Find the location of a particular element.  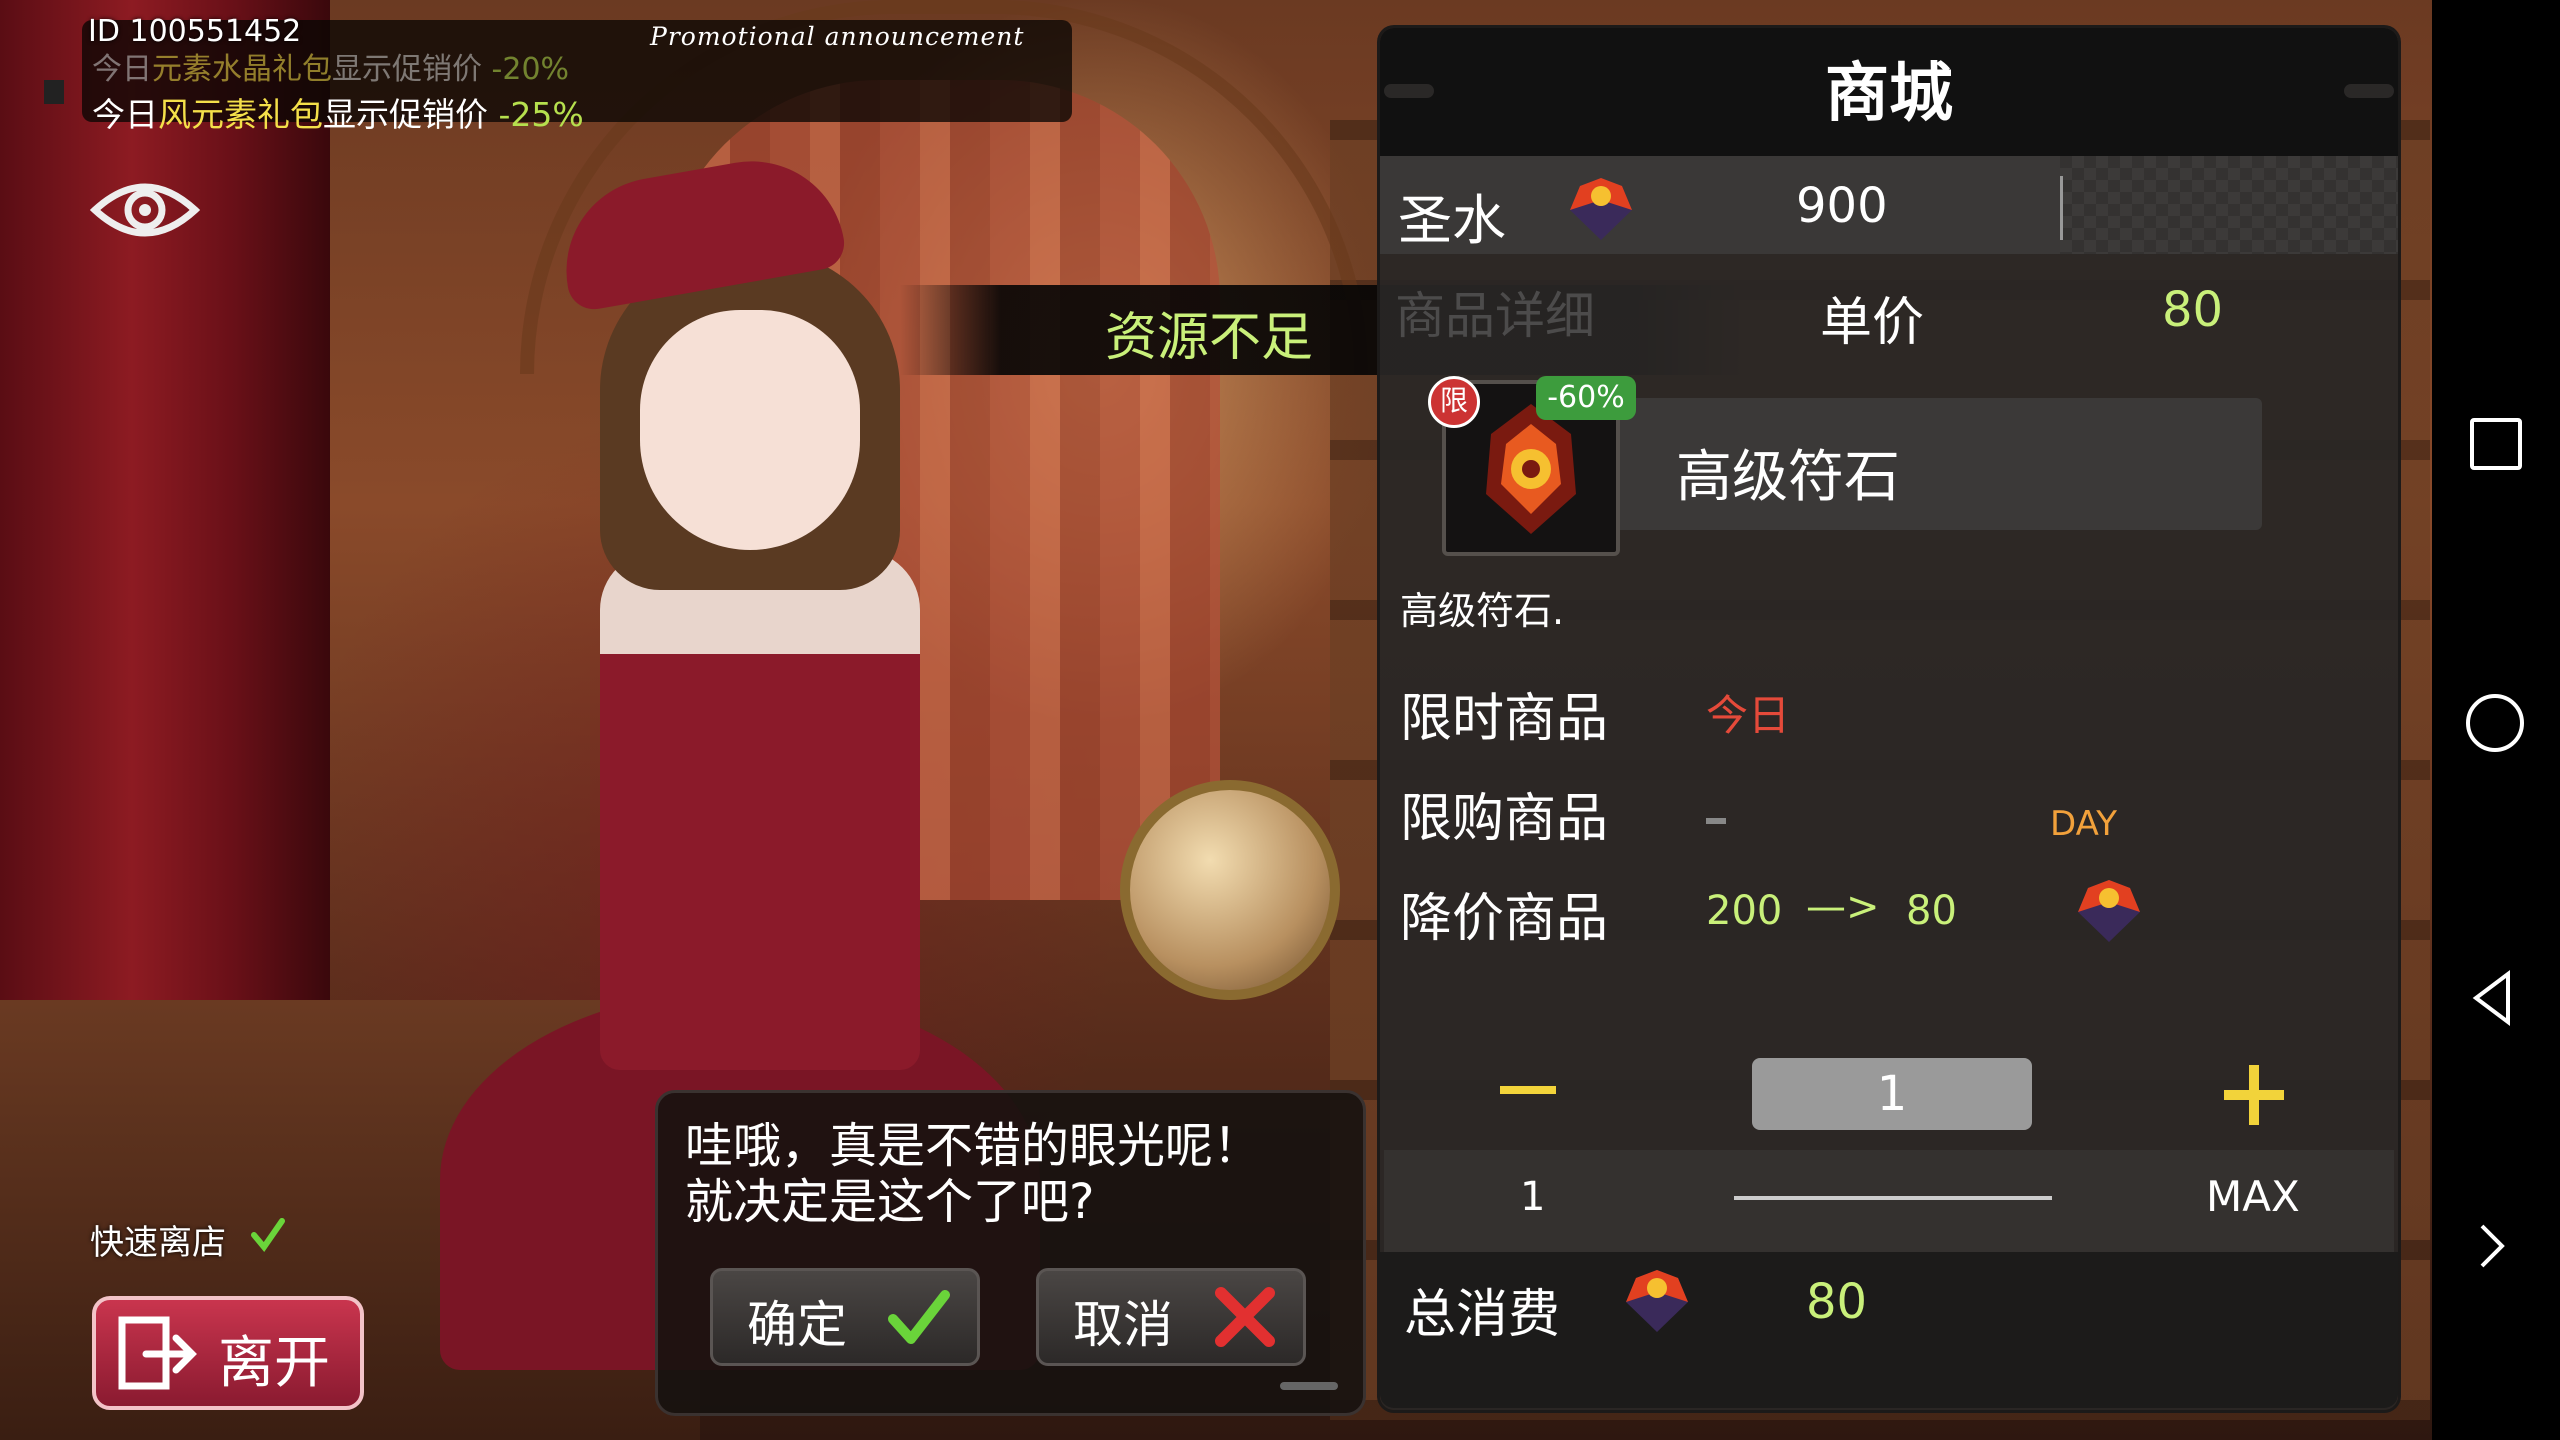

unit-price-value: 80 is located at coordinates (2193, 310).